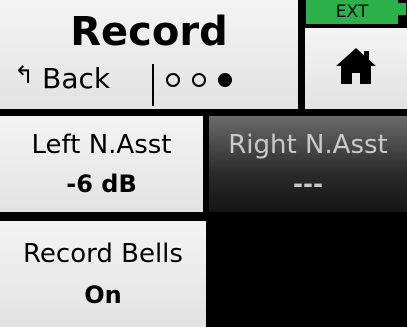 This screenshot has width=407, height=327. I want to click on home-panel: EXT, so click(356, 54).